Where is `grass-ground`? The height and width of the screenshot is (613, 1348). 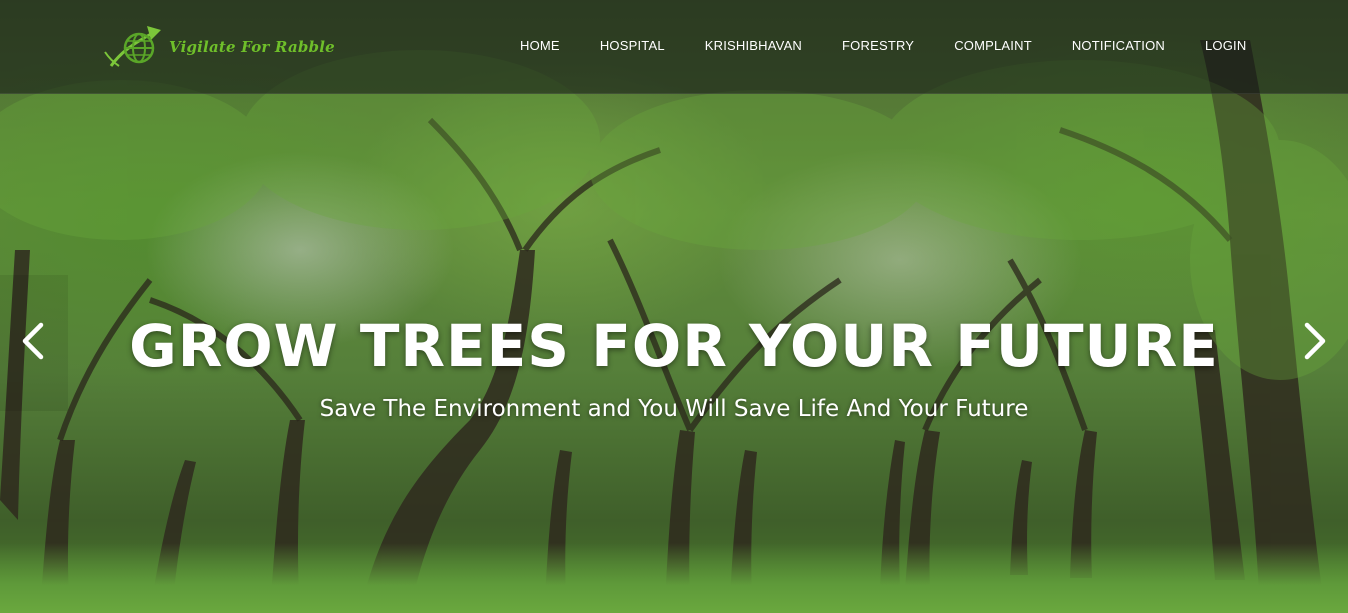
grass-ground is located at coordinates (674, 578).